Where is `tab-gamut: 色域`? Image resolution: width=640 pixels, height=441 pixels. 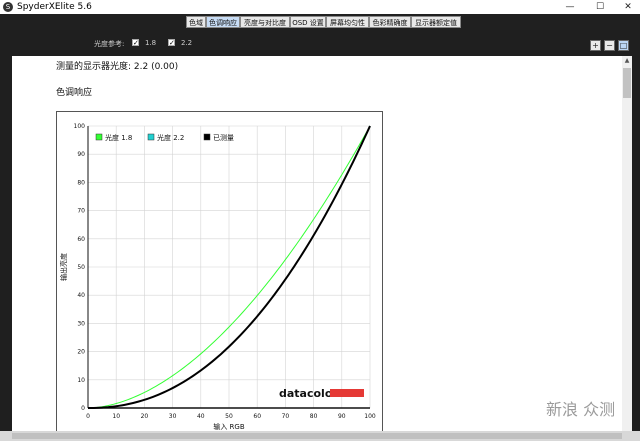
tab-gamut: 色域 is located at coordinates (196, 22).